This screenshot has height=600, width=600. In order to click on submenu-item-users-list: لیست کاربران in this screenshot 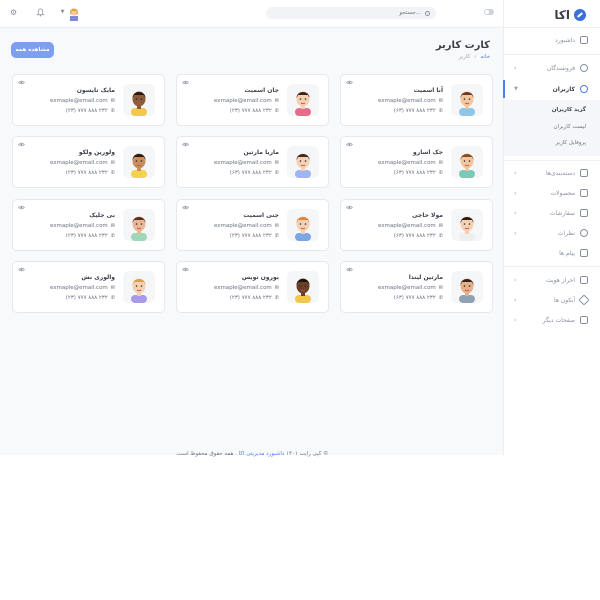, I will do `click(570, 127)`.